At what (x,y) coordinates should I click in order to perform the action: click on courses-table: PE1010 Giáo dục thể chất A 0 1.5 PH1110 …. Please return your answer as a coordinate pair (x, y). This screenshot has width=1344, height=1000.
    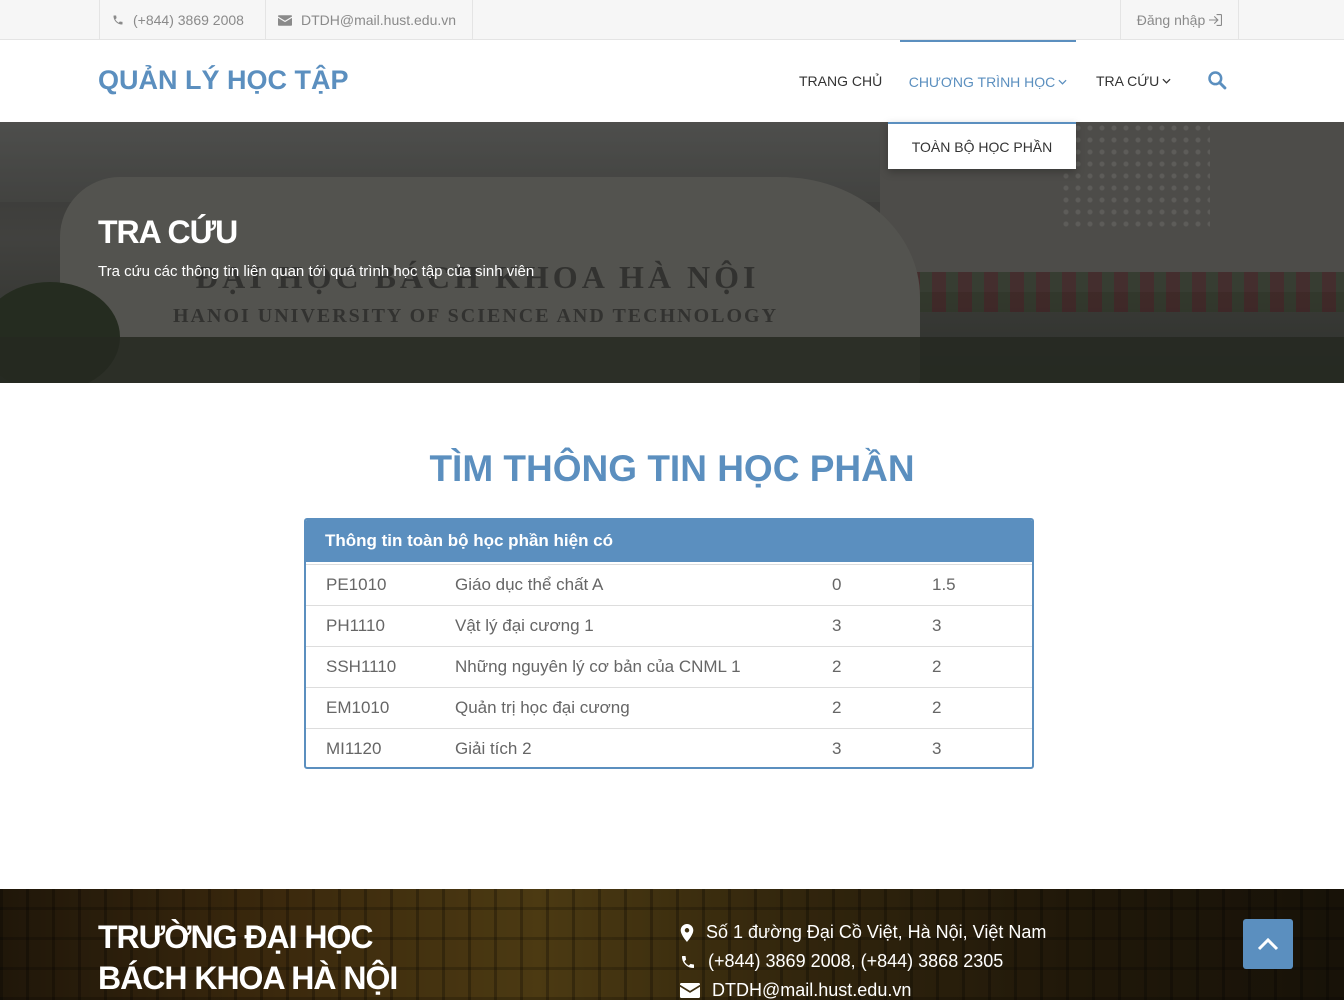
    Looking at the image, I should click on (669, 665).